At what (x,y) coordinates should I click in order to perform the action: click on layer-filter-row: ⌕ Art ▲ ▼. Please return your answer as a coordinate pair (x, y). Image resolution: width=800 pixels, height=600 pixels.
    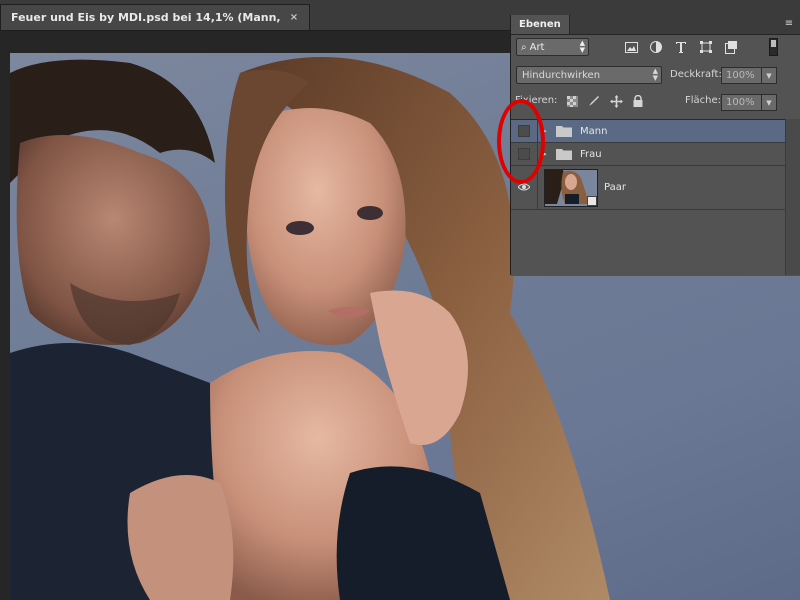
    Looking at the image, I should click on (655, 48).